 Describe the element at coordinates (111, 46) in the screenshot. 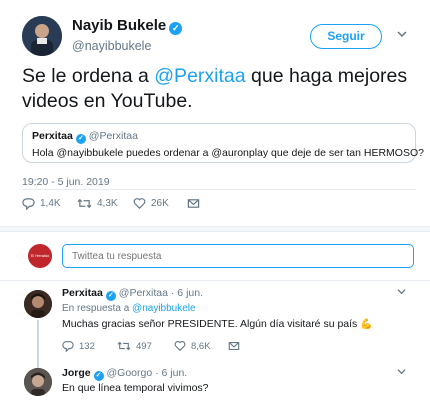

I see `author-handle: @nayibbukele` at that location.